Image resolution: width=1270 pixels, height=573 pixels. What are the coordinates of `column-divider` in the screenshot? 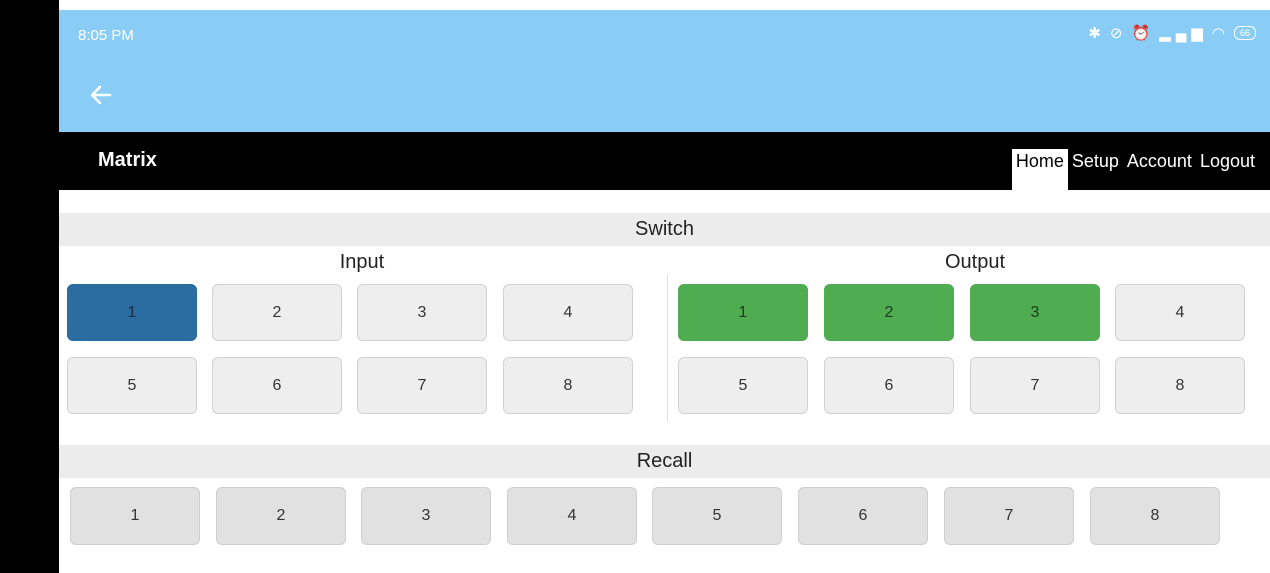 It's located at (667, 348).